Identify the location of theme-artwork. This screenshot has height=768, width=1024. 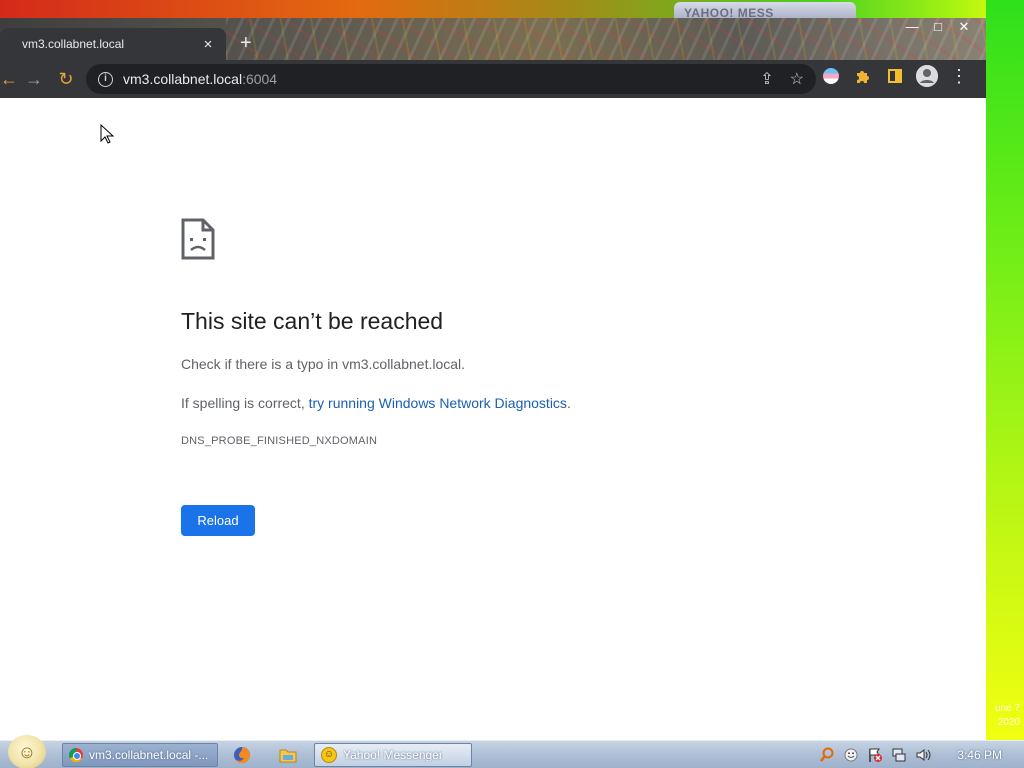
(606, 39).